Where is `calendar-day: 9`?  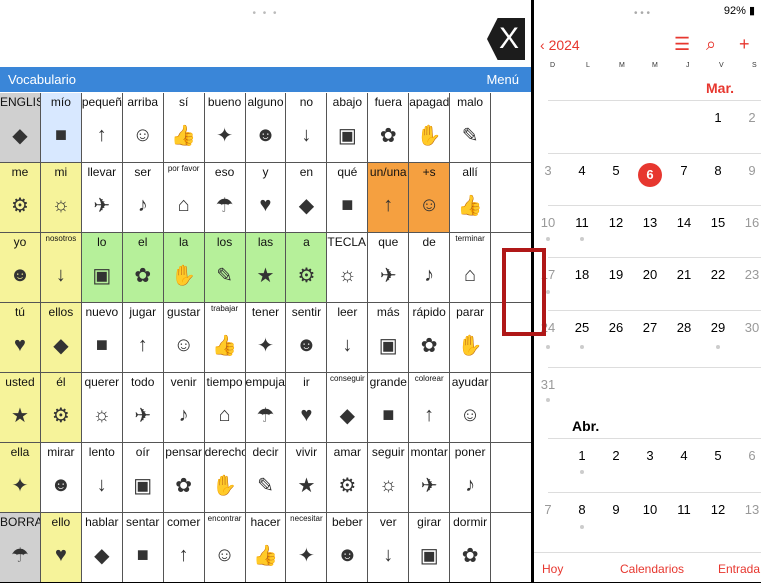
calendar-day: 9 is located at coordinates (616, 509).